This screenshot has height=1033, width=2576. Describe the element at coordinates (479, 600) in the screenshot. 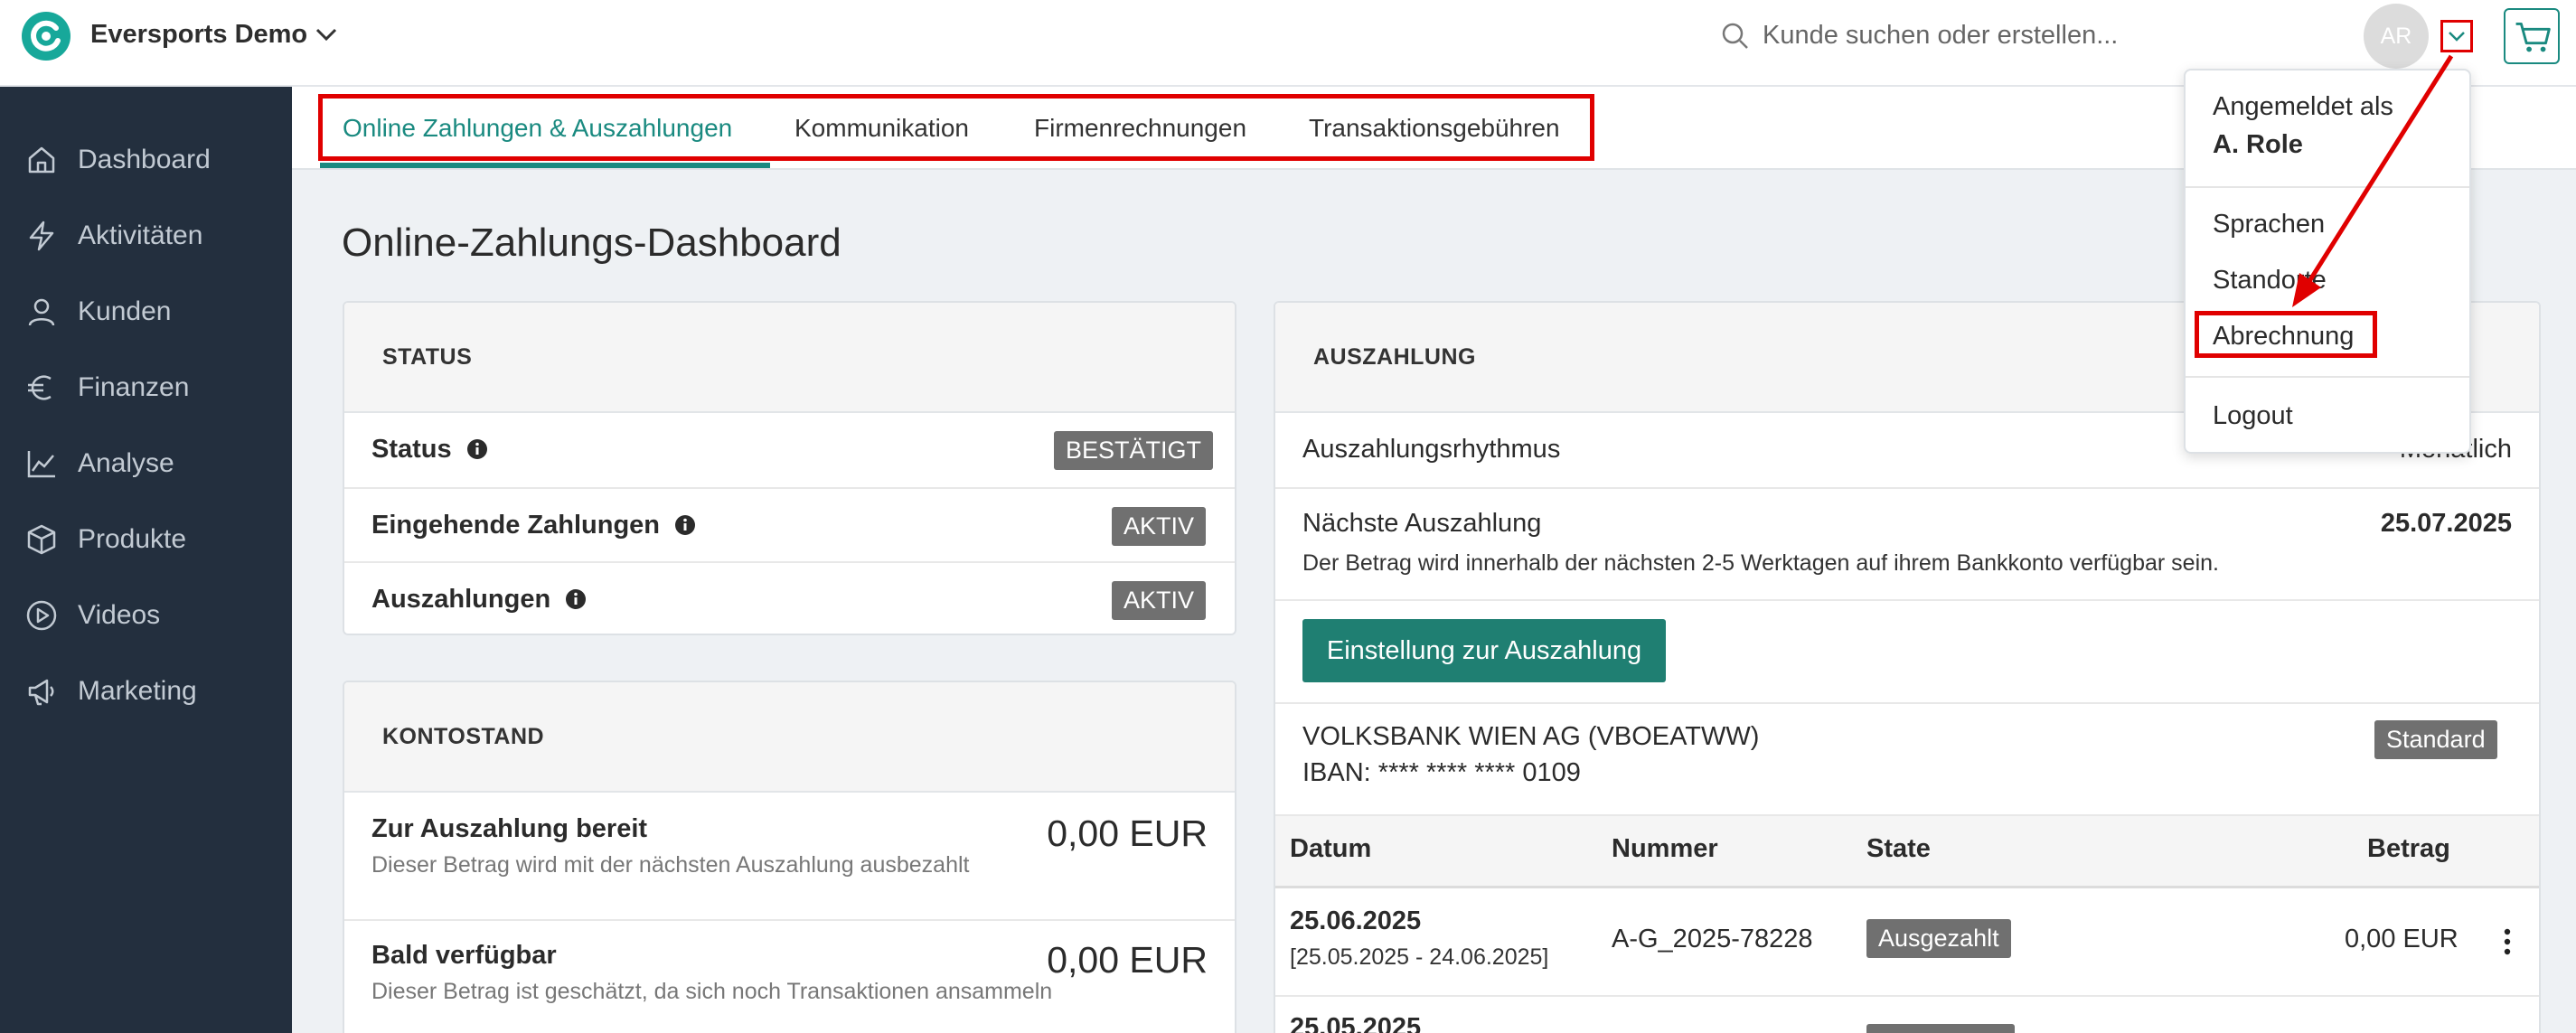

I see `payouts-label: Auszahlungen` at that location.